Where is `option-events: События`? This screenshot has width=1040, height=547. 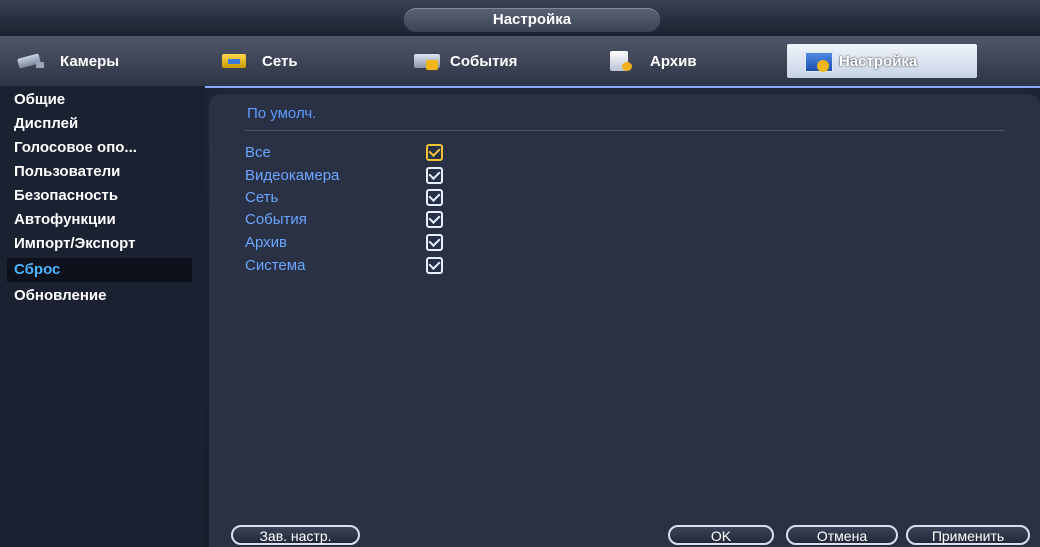
option-events: События is located at coordinates (360, 219).